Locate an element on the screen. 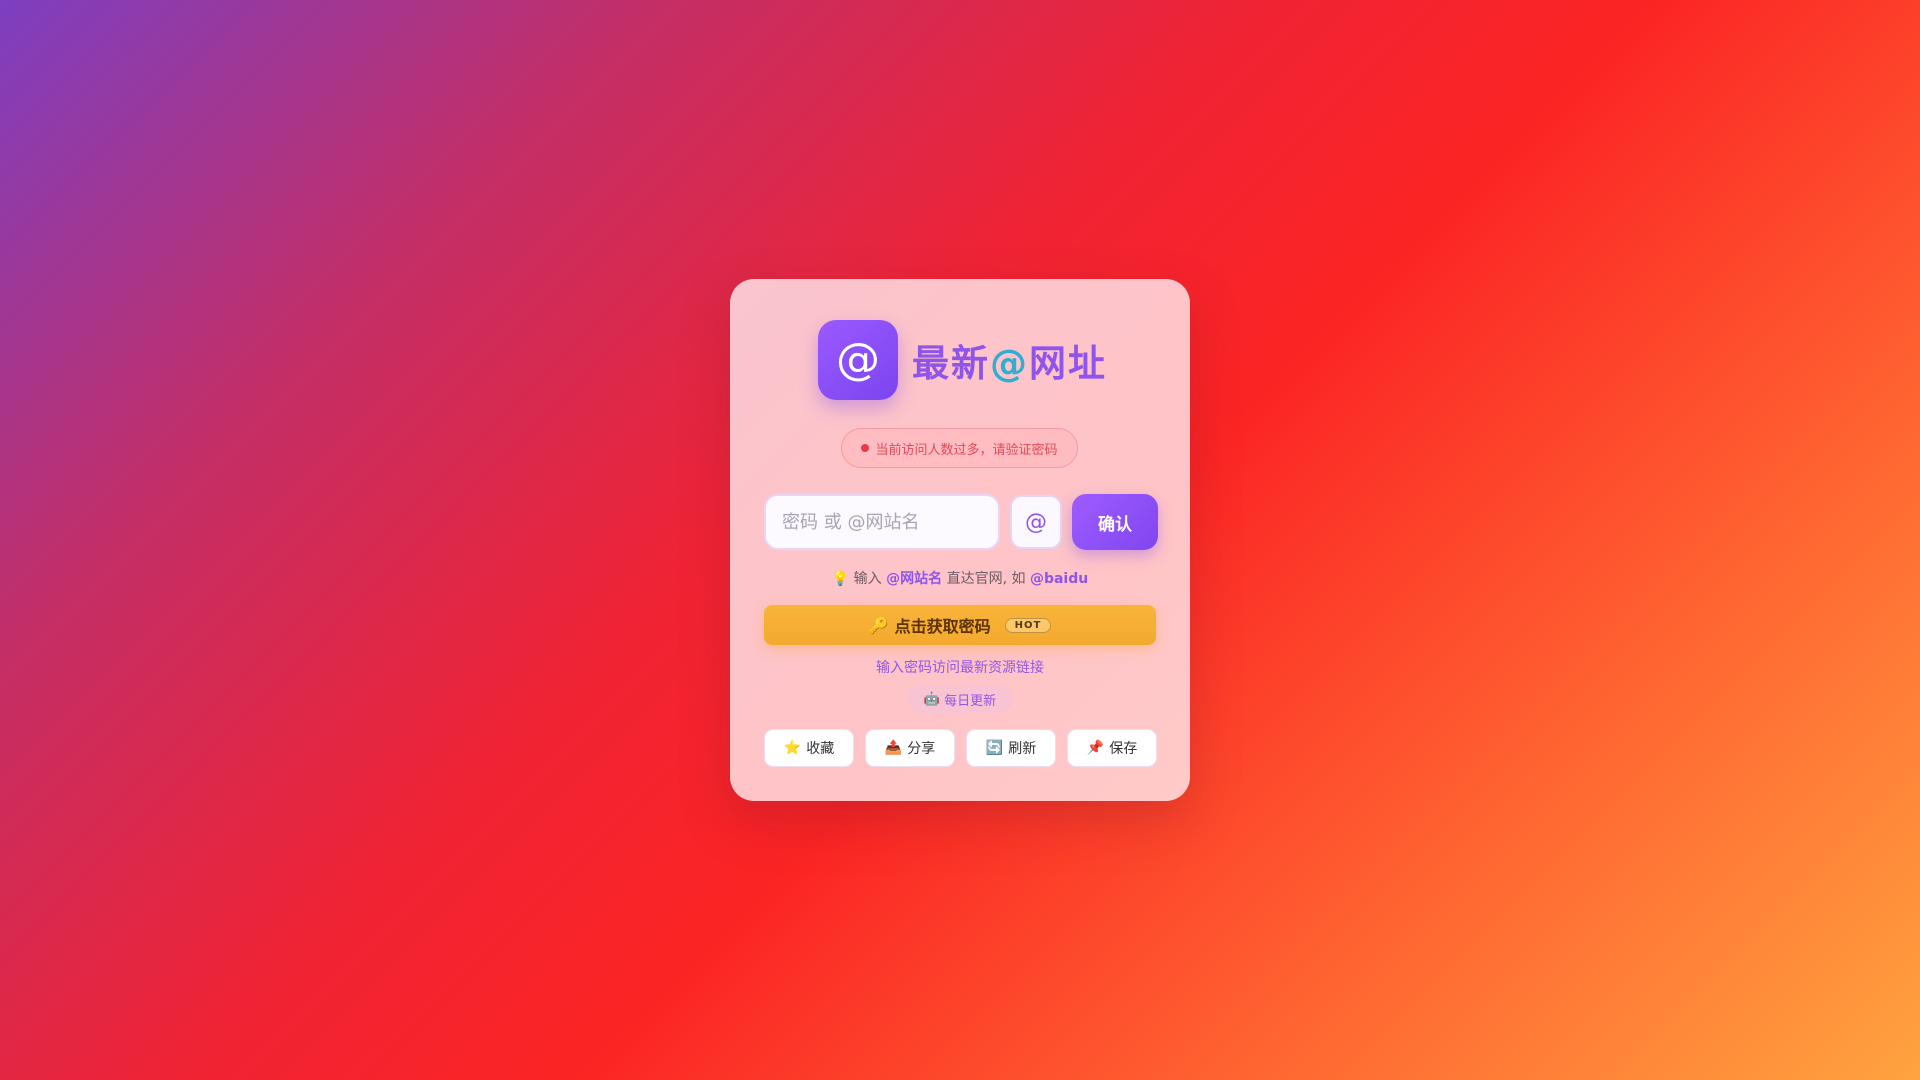 The image size is (1920, 1080). favorite-button: ⭐ 收藏 is located at coordinates (809, 748).